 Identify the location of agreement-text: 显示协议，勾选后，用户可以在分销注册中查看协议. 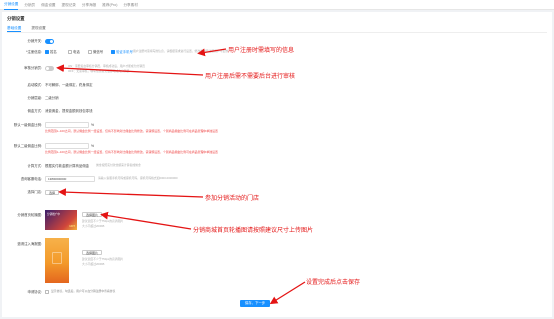
(83, 291).